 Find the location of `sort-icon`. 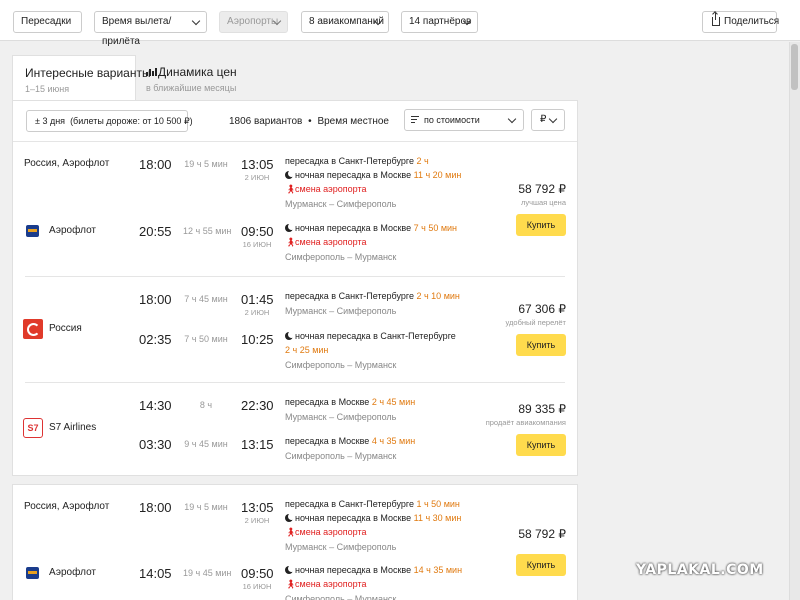

sort-icon is located at coordinates (415, 120).